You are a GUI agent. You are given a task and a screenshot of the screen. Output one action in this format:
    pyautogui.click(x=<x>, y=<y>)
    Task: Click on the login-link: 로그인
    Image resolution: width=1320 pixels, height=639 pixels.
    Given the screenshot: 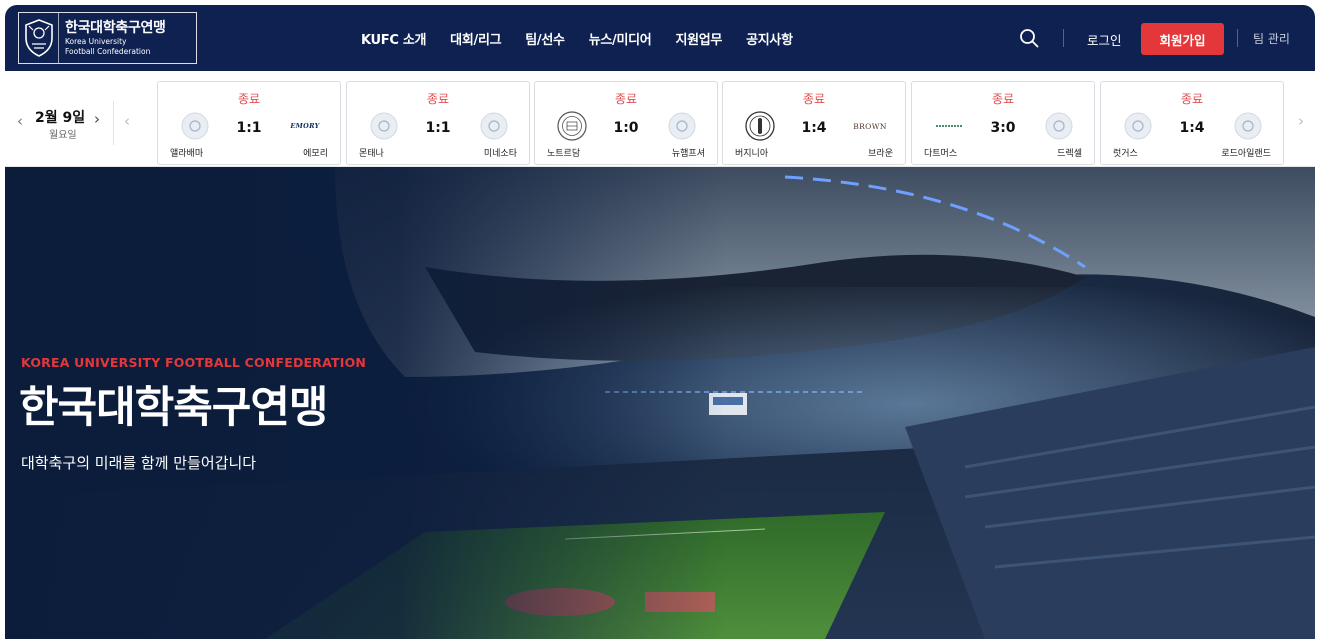 What is the action you would take?
    pyautogui.click(x=1104, y=39)
    